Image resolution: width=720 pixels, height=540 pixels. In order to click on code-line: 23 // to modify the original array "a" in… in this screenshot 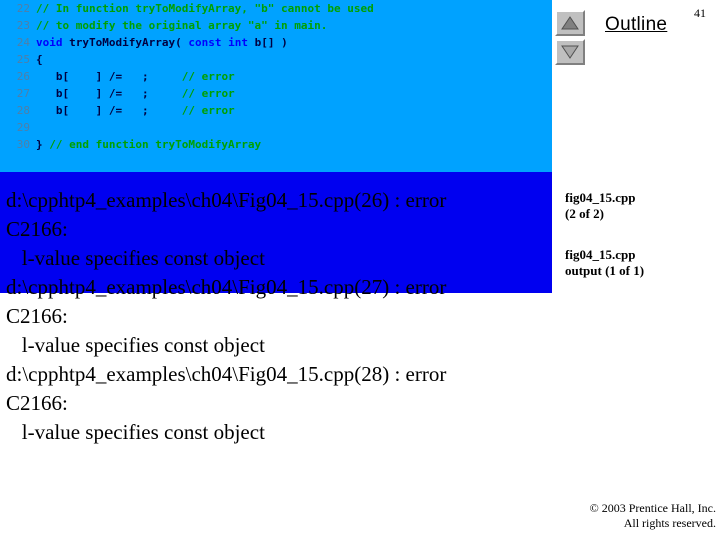, I will do `click(276, 25)`.